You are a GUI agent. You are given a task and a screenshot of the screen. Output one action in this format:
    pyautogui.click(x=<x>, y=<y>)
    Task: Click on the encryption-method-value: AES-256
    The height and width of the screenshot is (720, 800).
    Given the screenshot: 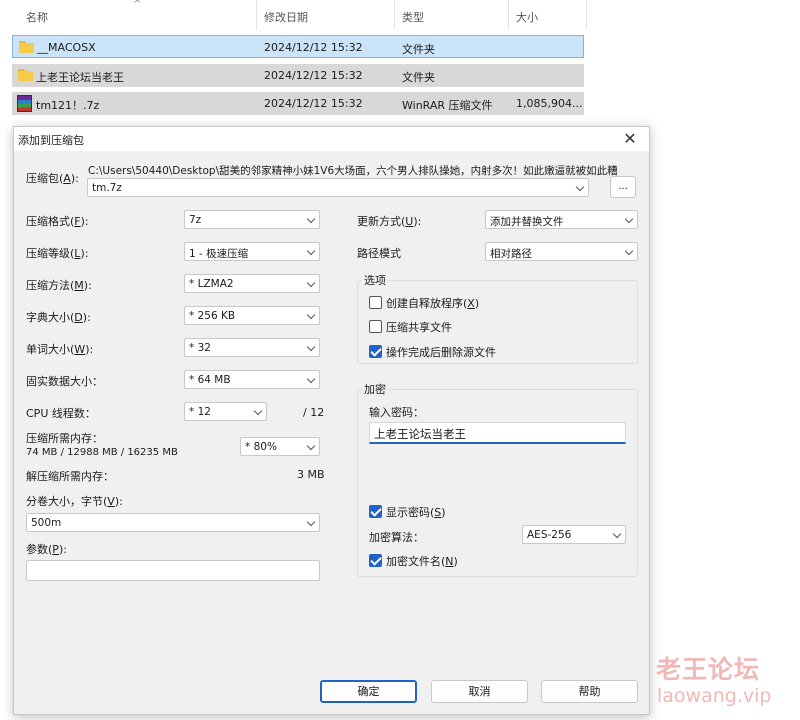 What is the action you would take?
    pyautogui.click(x=549, y=535)
    